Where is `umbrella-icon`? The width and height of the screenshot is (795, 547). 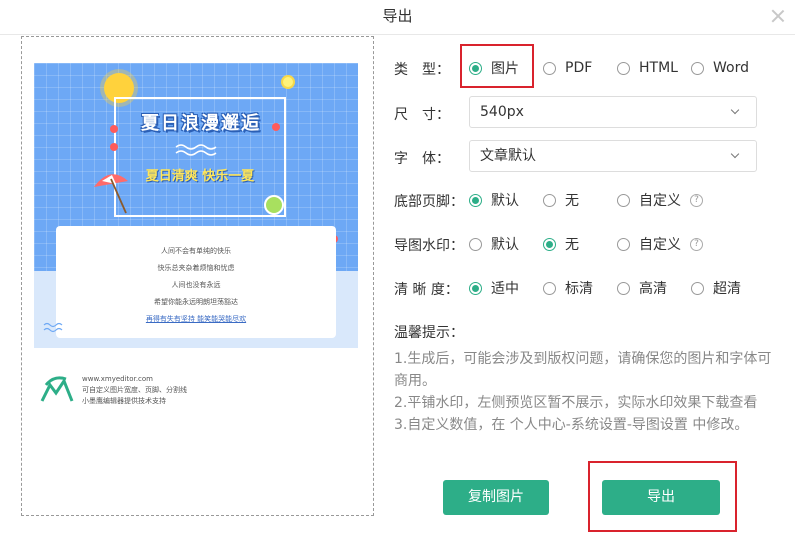
umbrella-icon is located at coordinates (111, 194).